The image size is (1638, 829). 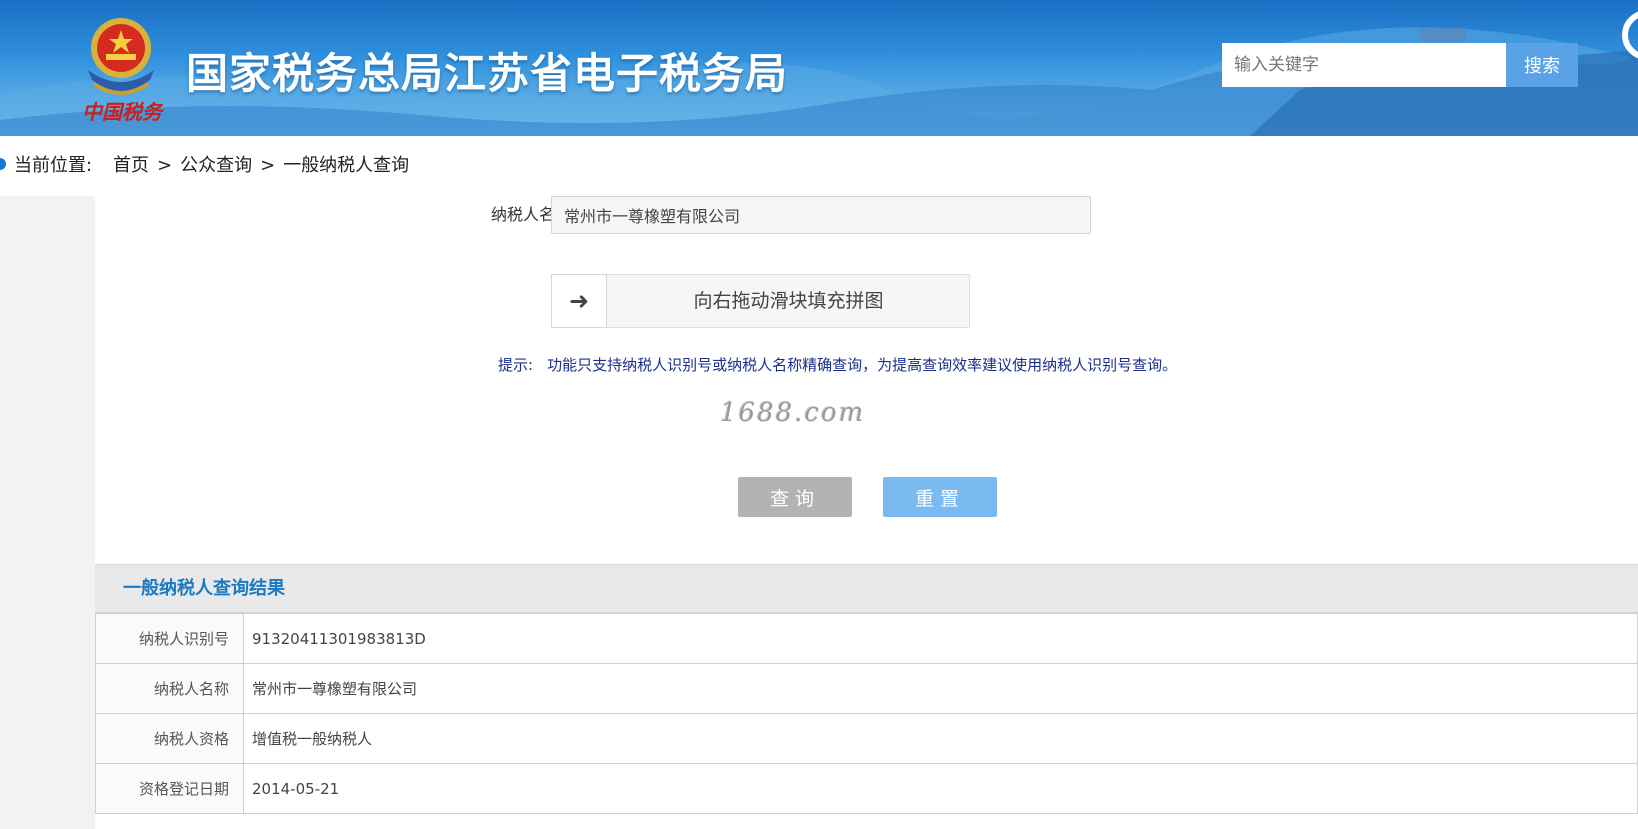 I want to click on slider-text: 向右拖动滑块填充拼图, so click(x=788, y=301).